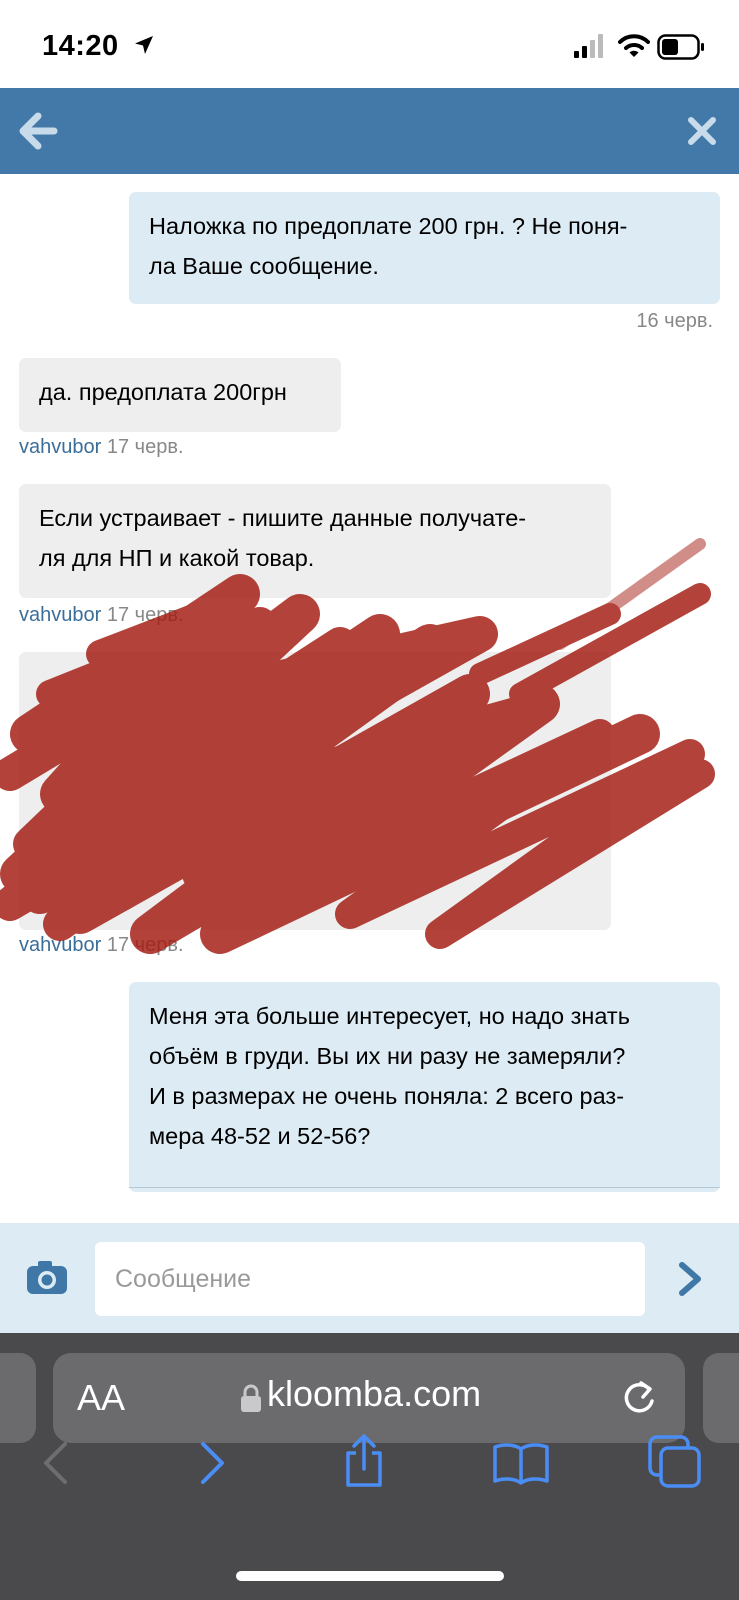 The height and width of the screenshot is (1600, 739). Describe the element at coordinates (101, 1398) in the screenshot. I see `reader-options-button: AA` at that location.